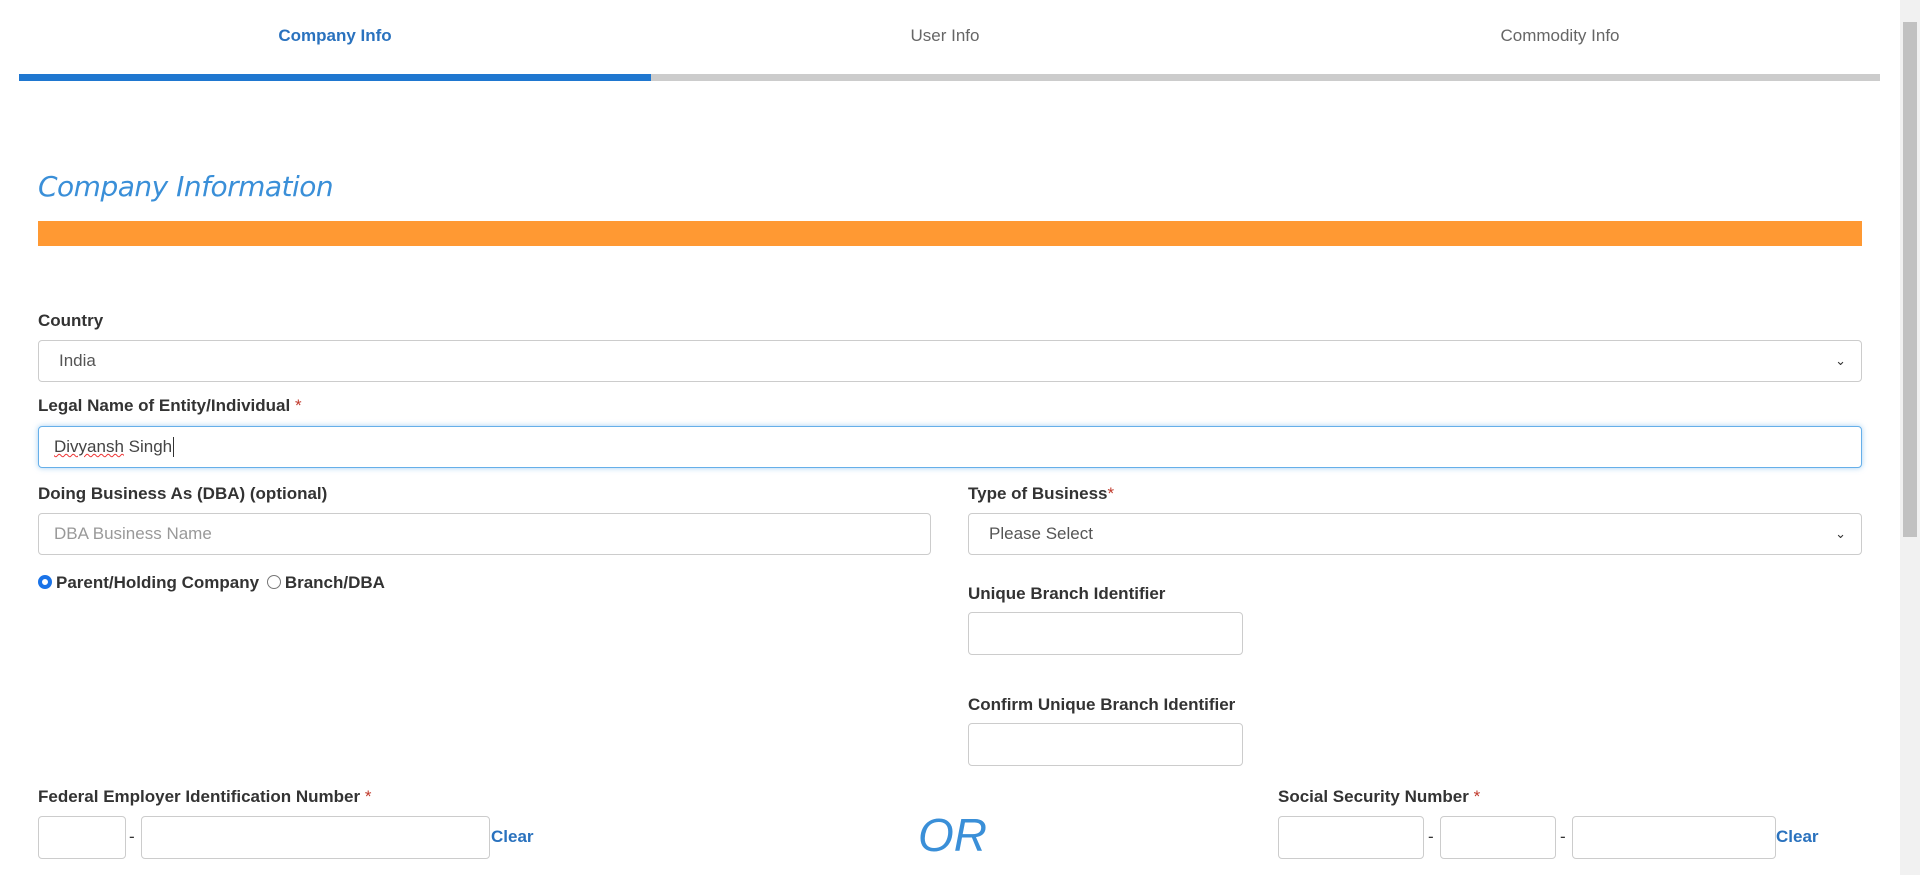 This screenshot has width=1920, height=875. I want to click on ssn-input-part3, so click(1674, 837).